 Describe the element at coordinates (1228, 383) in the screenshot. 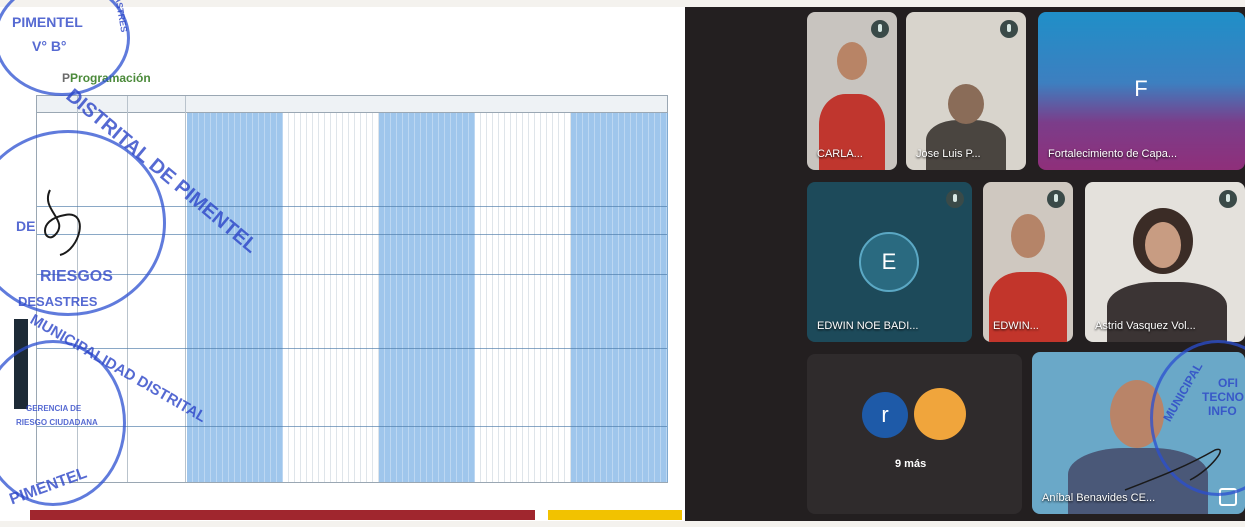

I see `stamp-text: OFI` at that location.